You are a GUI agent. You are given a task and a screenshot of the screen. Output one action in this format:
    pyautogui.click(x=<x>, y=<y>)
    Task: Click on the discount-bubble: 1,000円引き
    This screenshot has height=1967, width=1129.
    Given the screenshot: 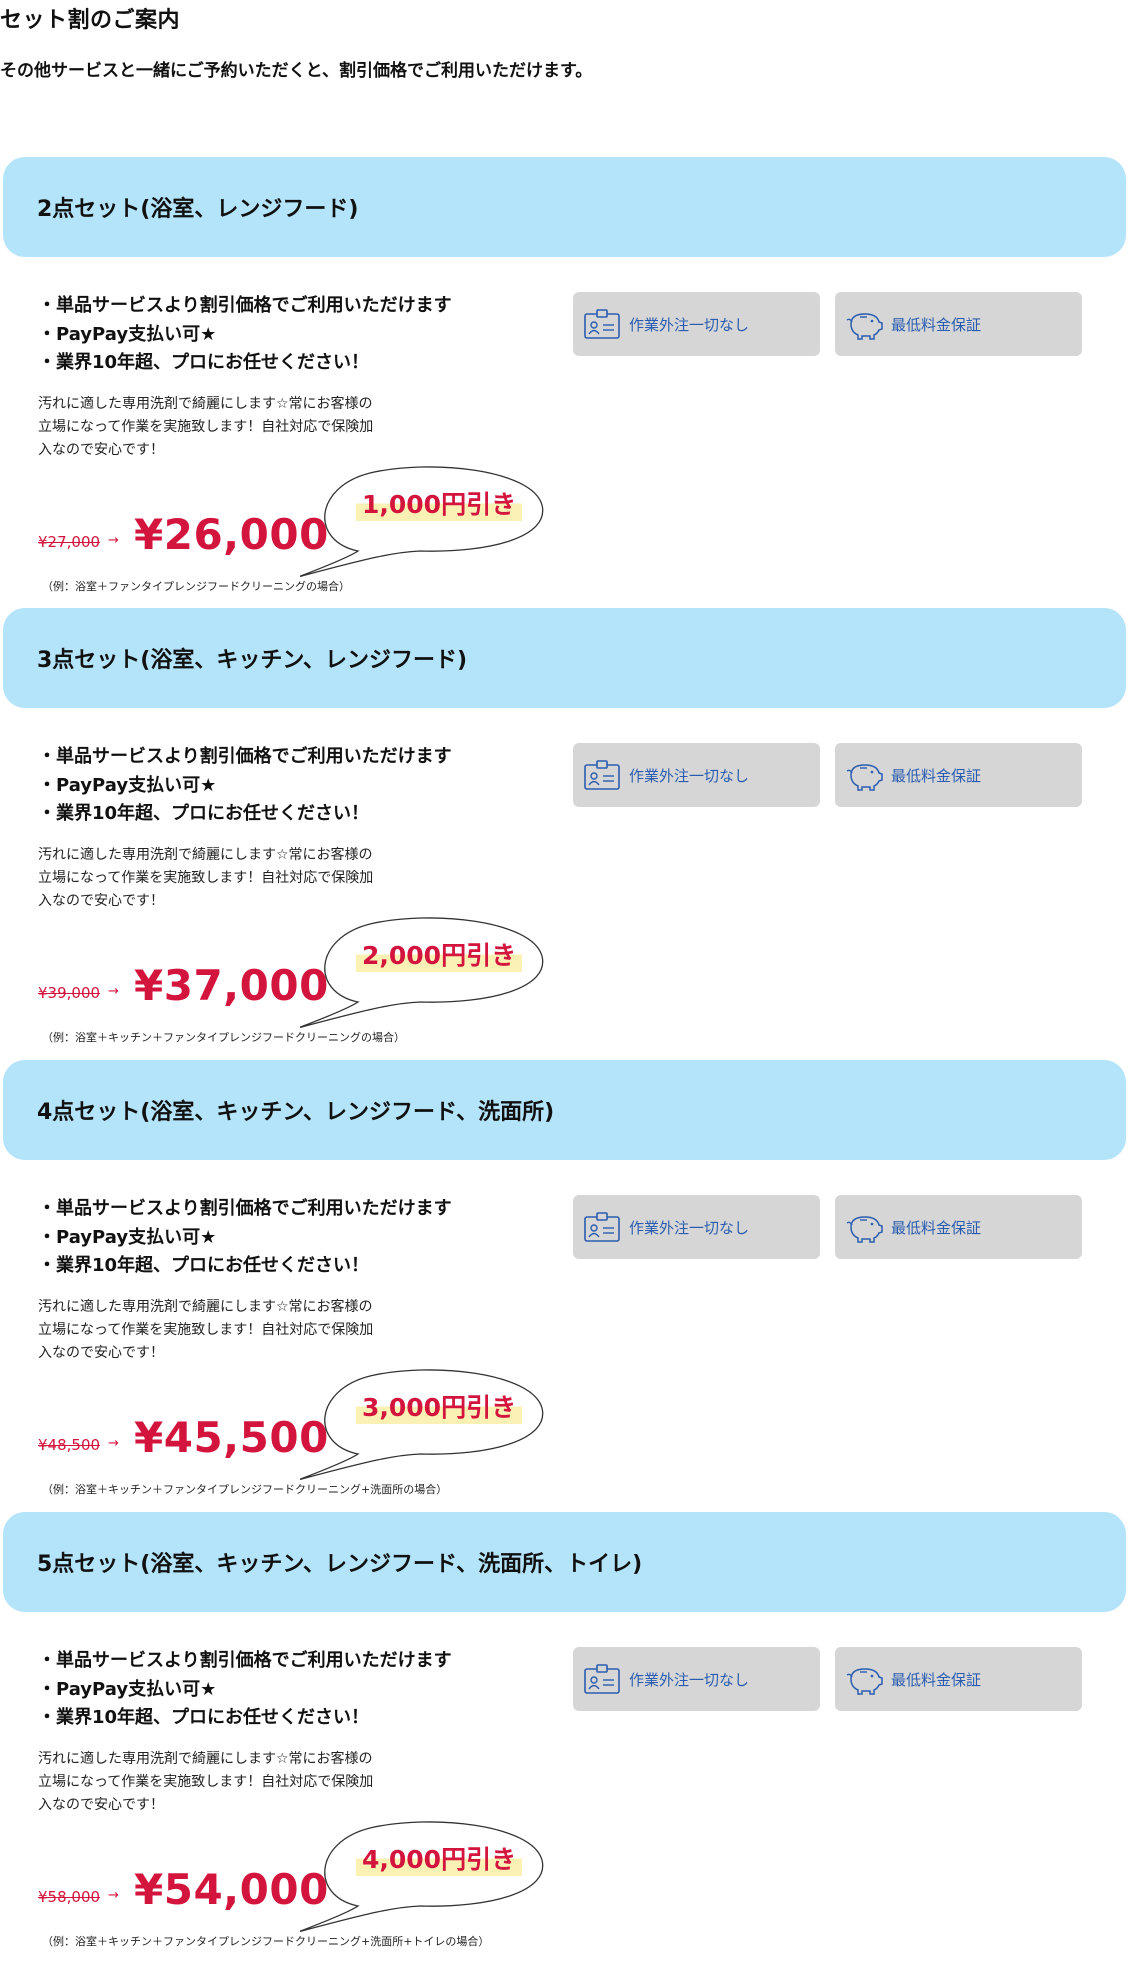 What is the action you would take?
    pyautogui.click(x=430, y=517)
    